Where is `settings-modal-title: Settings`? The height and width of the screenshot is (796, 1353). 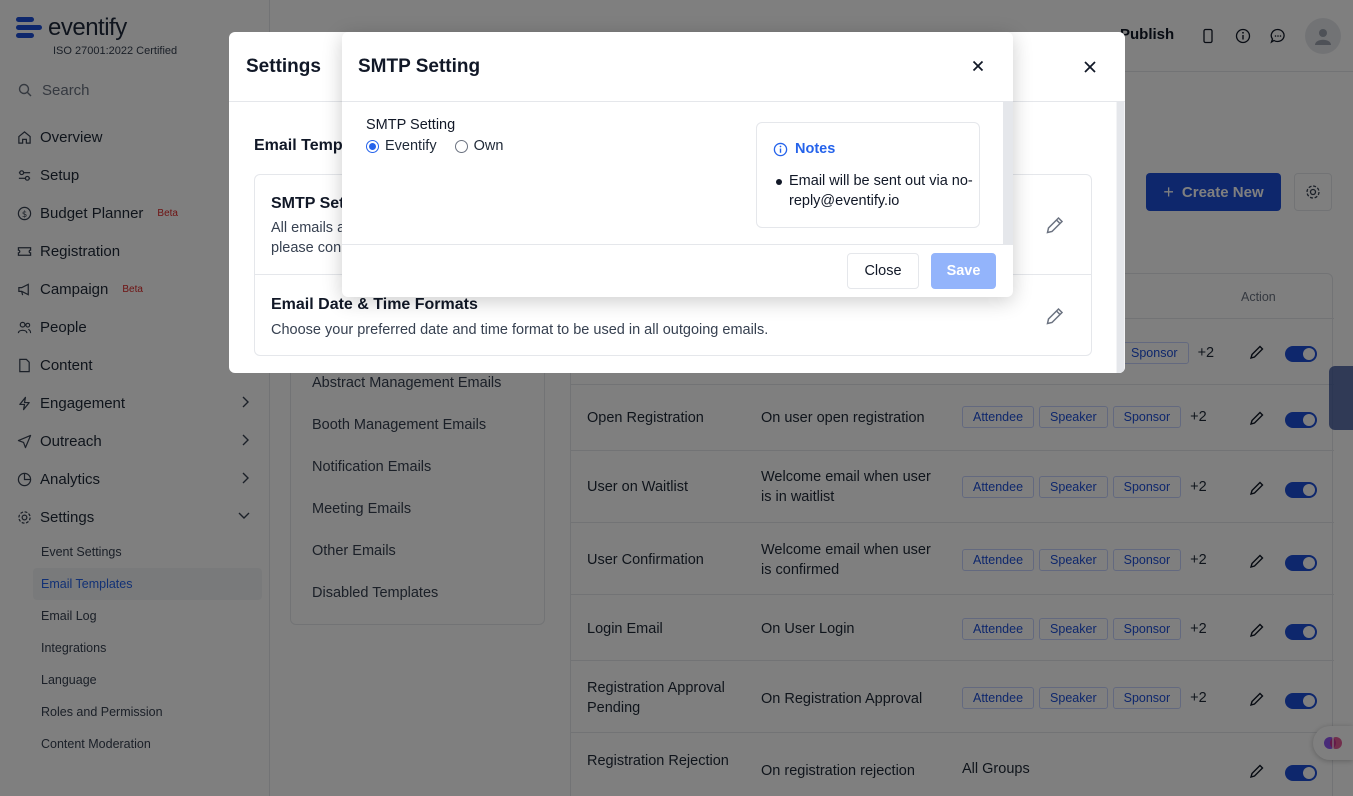 settings-modal-title: Settings is located at coordinates (283, 66).